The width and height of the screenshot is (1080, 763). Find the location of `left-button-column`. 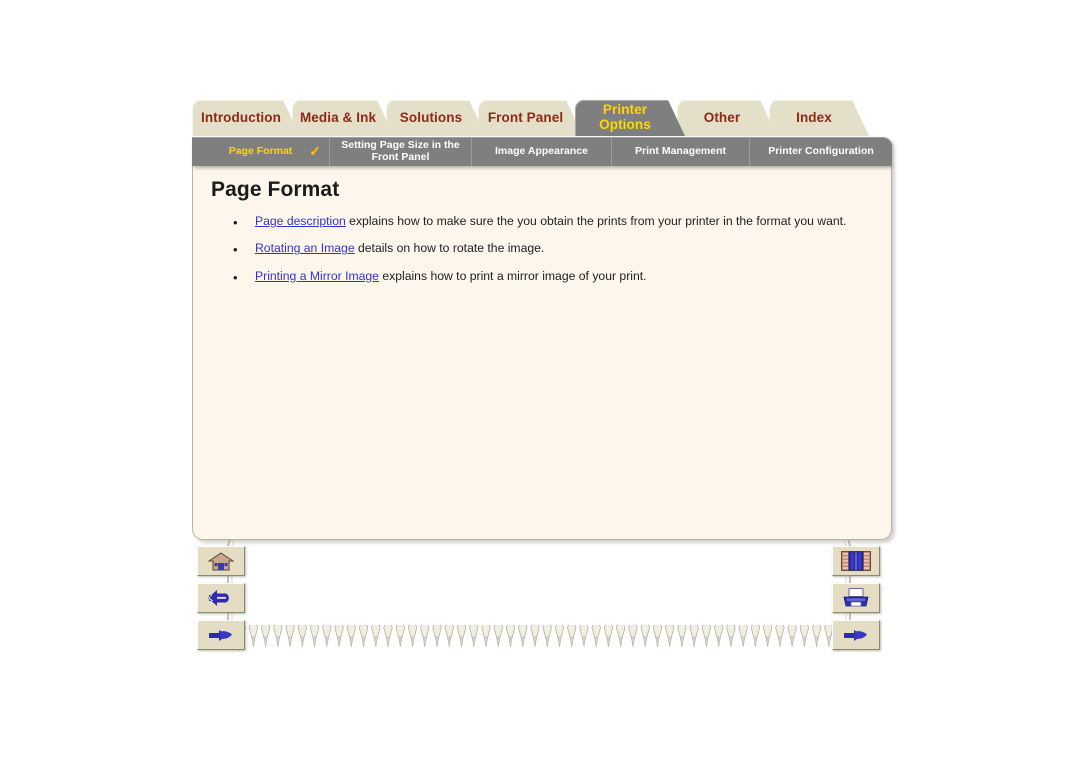

left-button-column is located at coordinates (221, 601).